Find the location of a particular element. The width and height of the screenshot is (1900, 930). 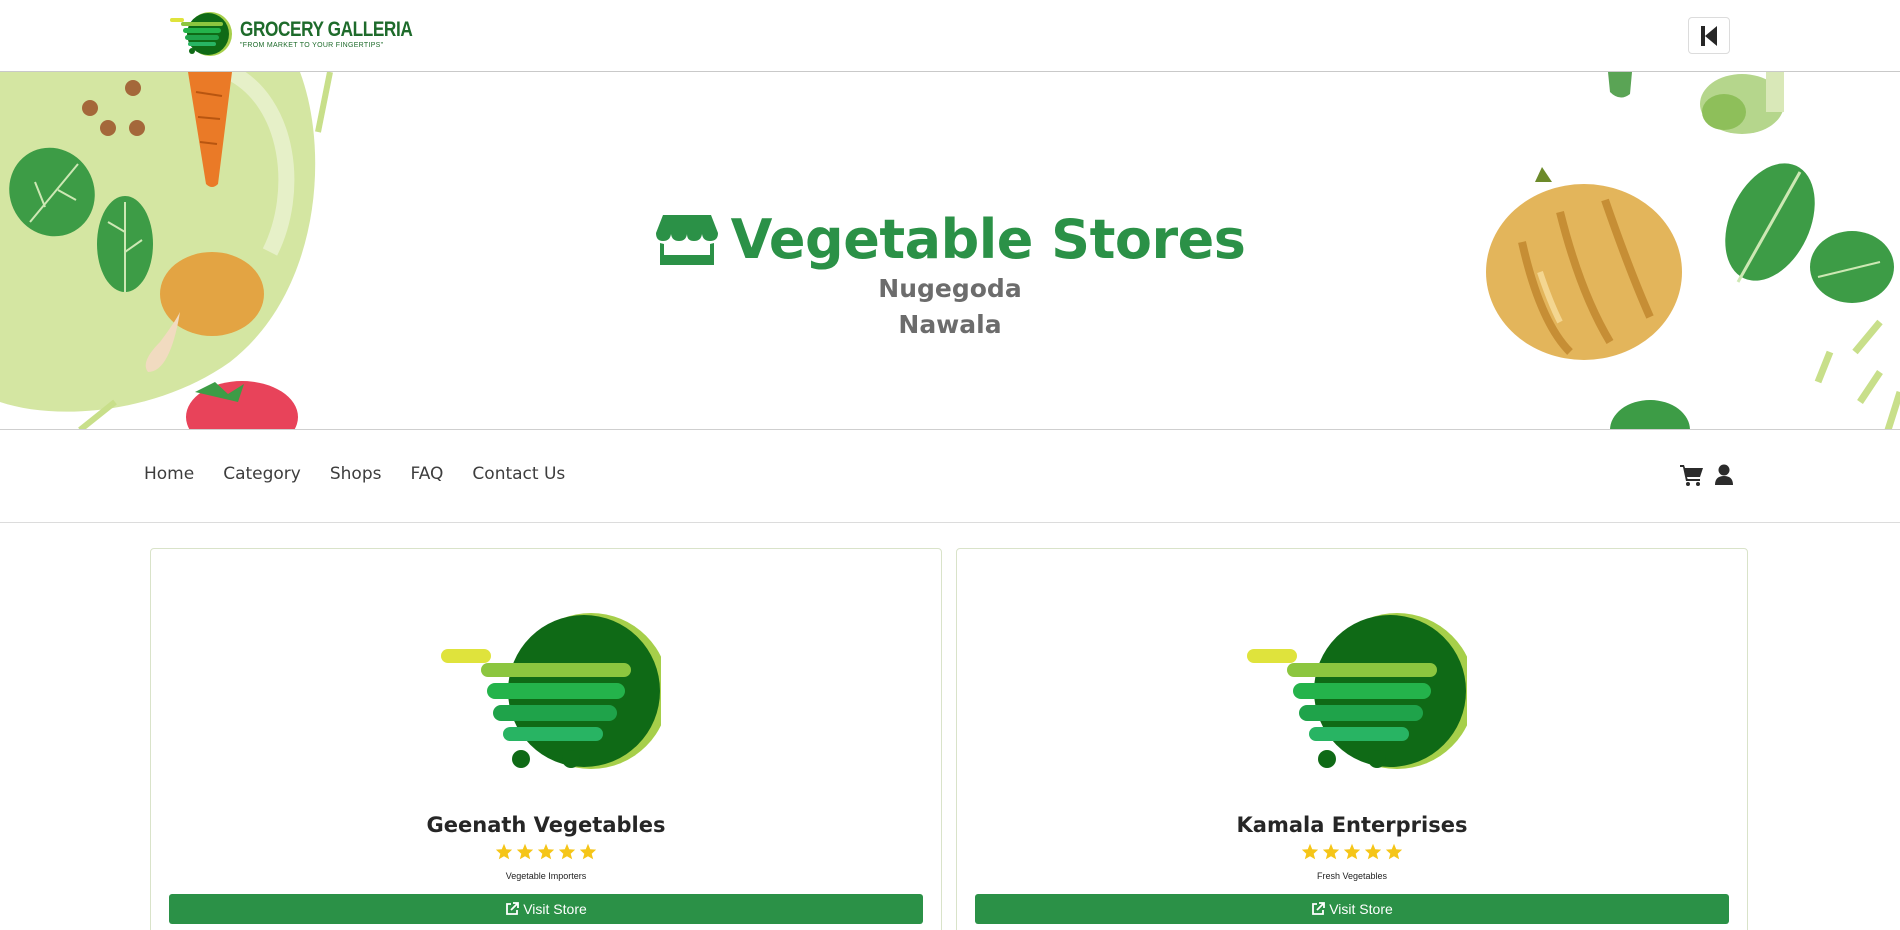

back-button is located at coordinates (1709, 35).